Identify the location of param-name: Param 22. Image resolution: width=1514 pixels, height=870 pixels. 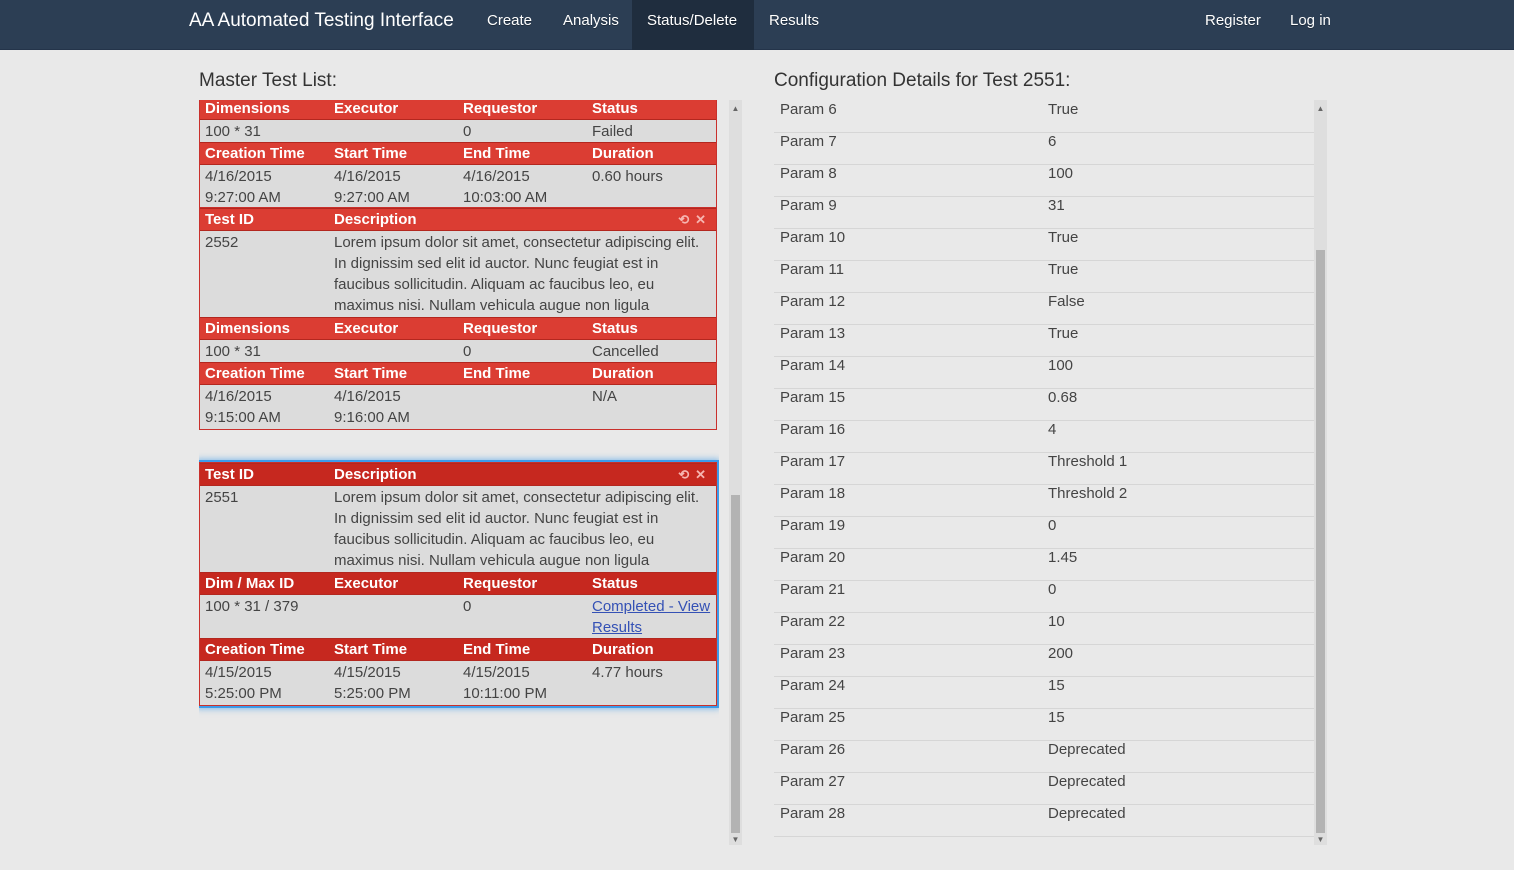
(813, 621).